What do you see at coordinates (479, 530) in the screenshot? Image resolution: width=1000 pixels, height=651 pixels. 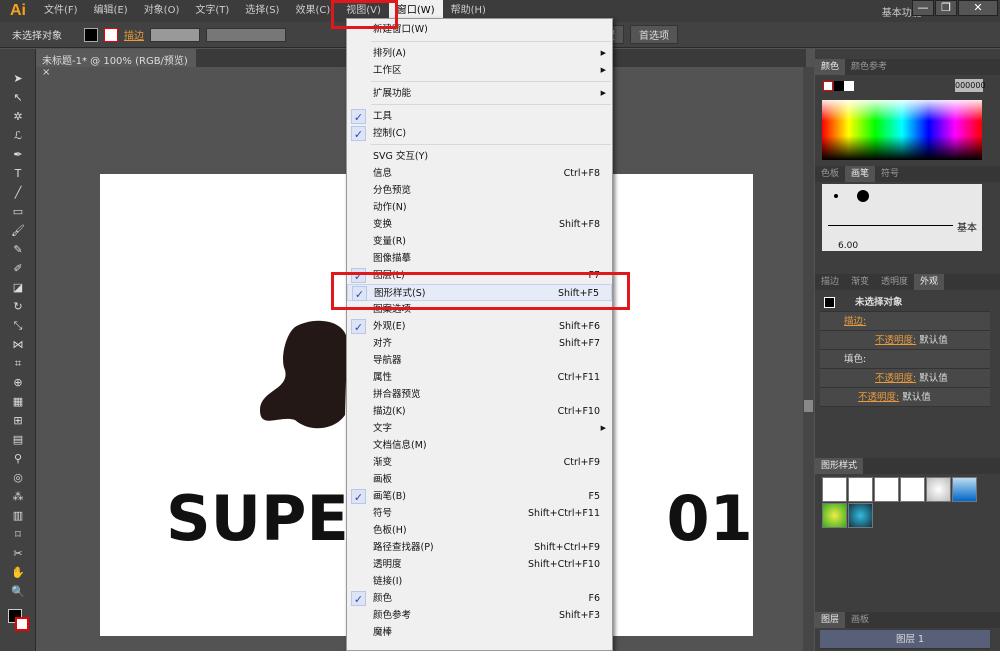 I see `menu-item: 色板(H)` at bounding box center [479, 530].